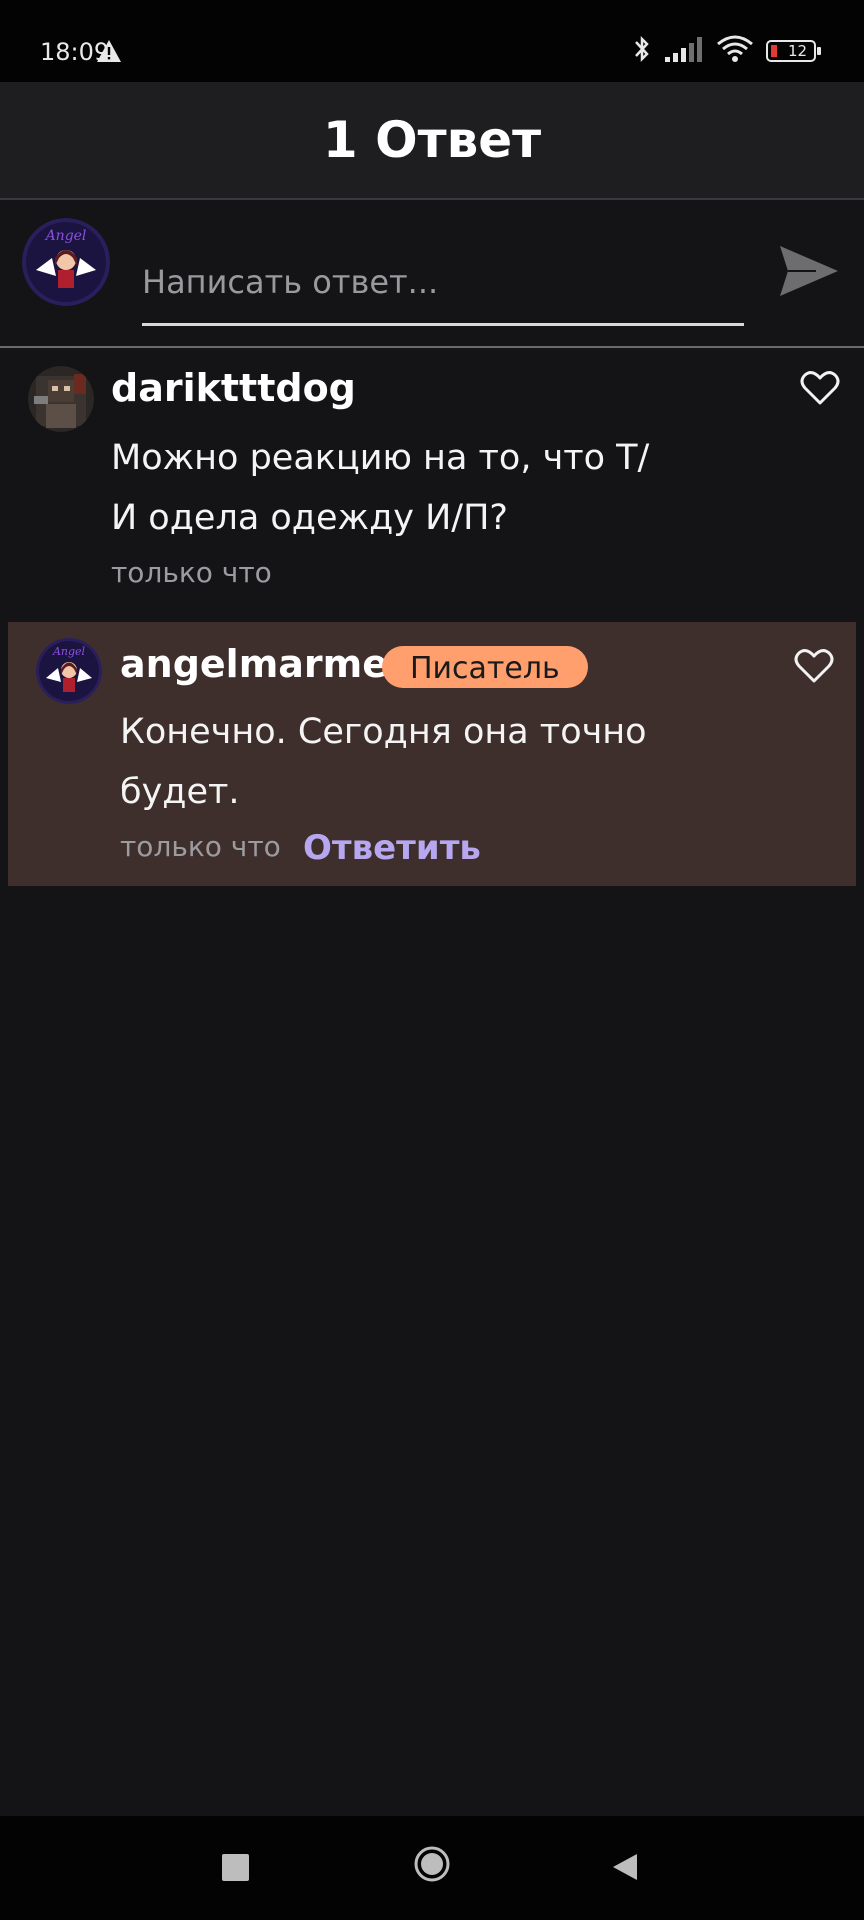 The height and width of the screenshot is (1920, 864). I want to click on writer-badge: Писатель, so click(485, 667).